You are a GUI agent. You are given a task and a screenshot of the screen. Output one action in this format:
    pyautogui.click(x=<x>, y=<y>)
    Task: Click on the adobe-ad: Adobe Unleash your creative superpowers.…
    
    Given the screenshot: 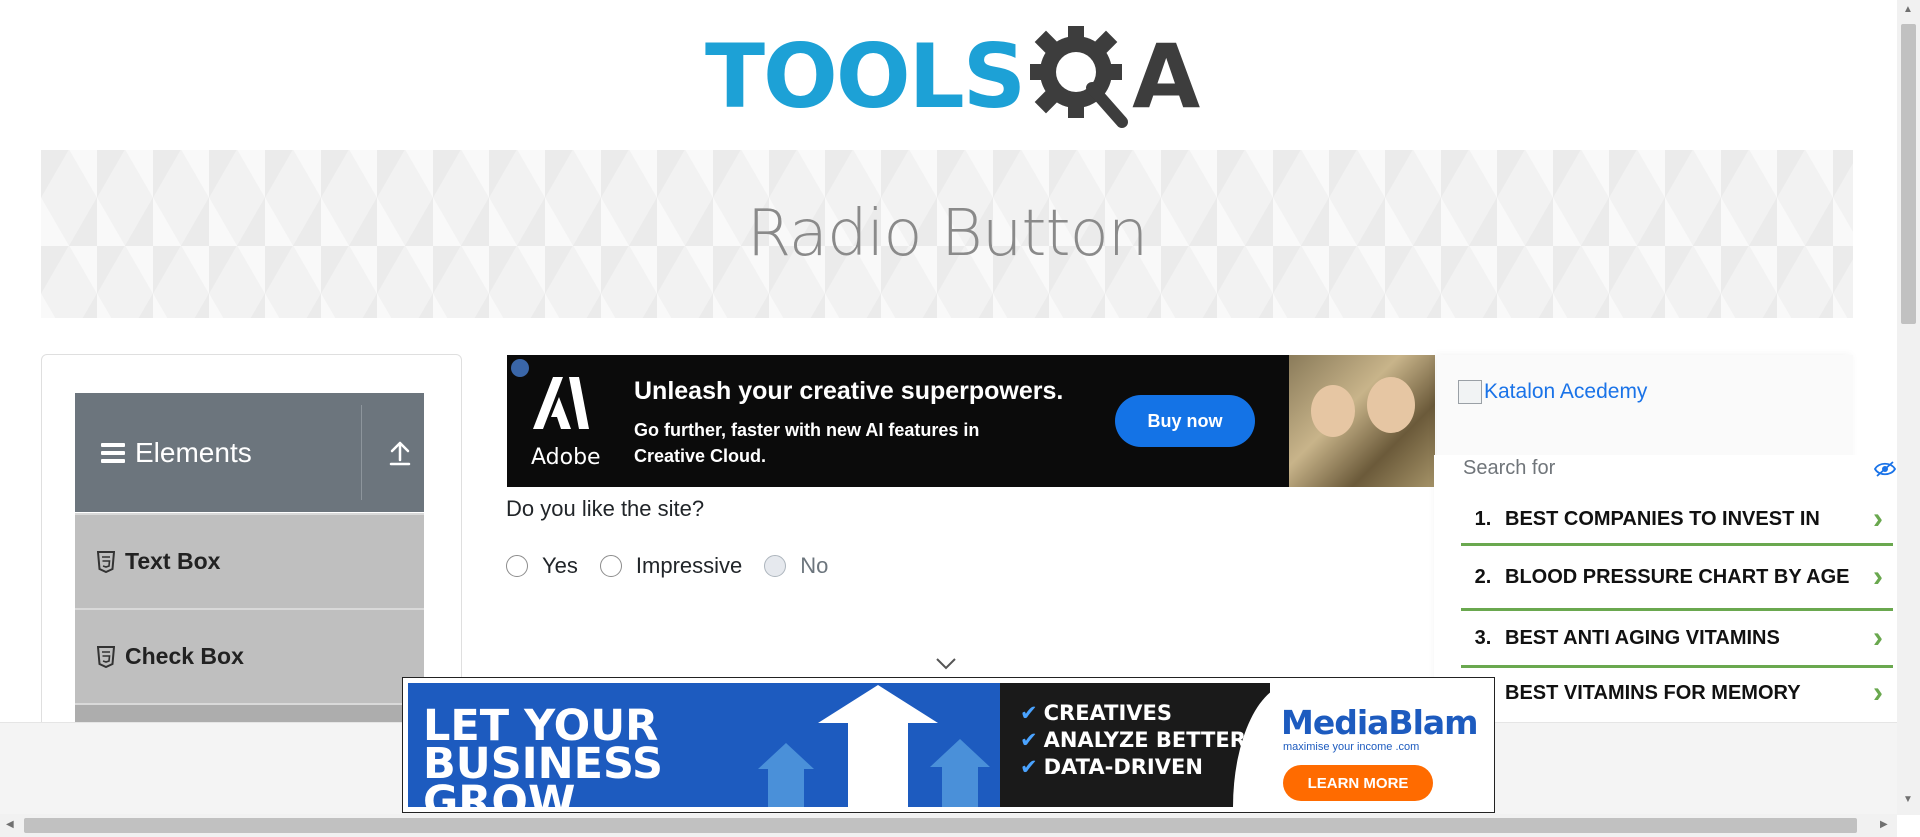 What is the action you would take?
    pyautogui.click(x=971, y=421)
    